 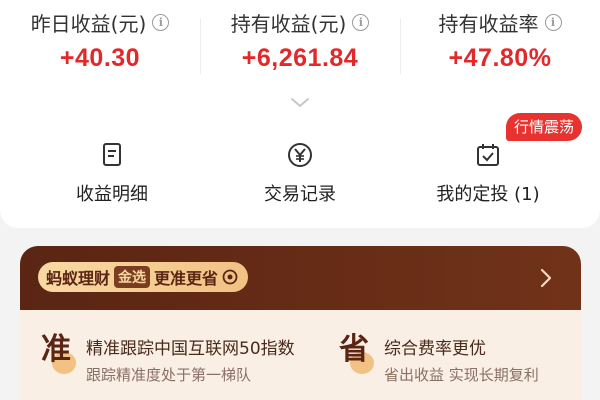 I want to click on feature-title: 精准跟踪中国互联网50指数, so click(x=190, y=349).